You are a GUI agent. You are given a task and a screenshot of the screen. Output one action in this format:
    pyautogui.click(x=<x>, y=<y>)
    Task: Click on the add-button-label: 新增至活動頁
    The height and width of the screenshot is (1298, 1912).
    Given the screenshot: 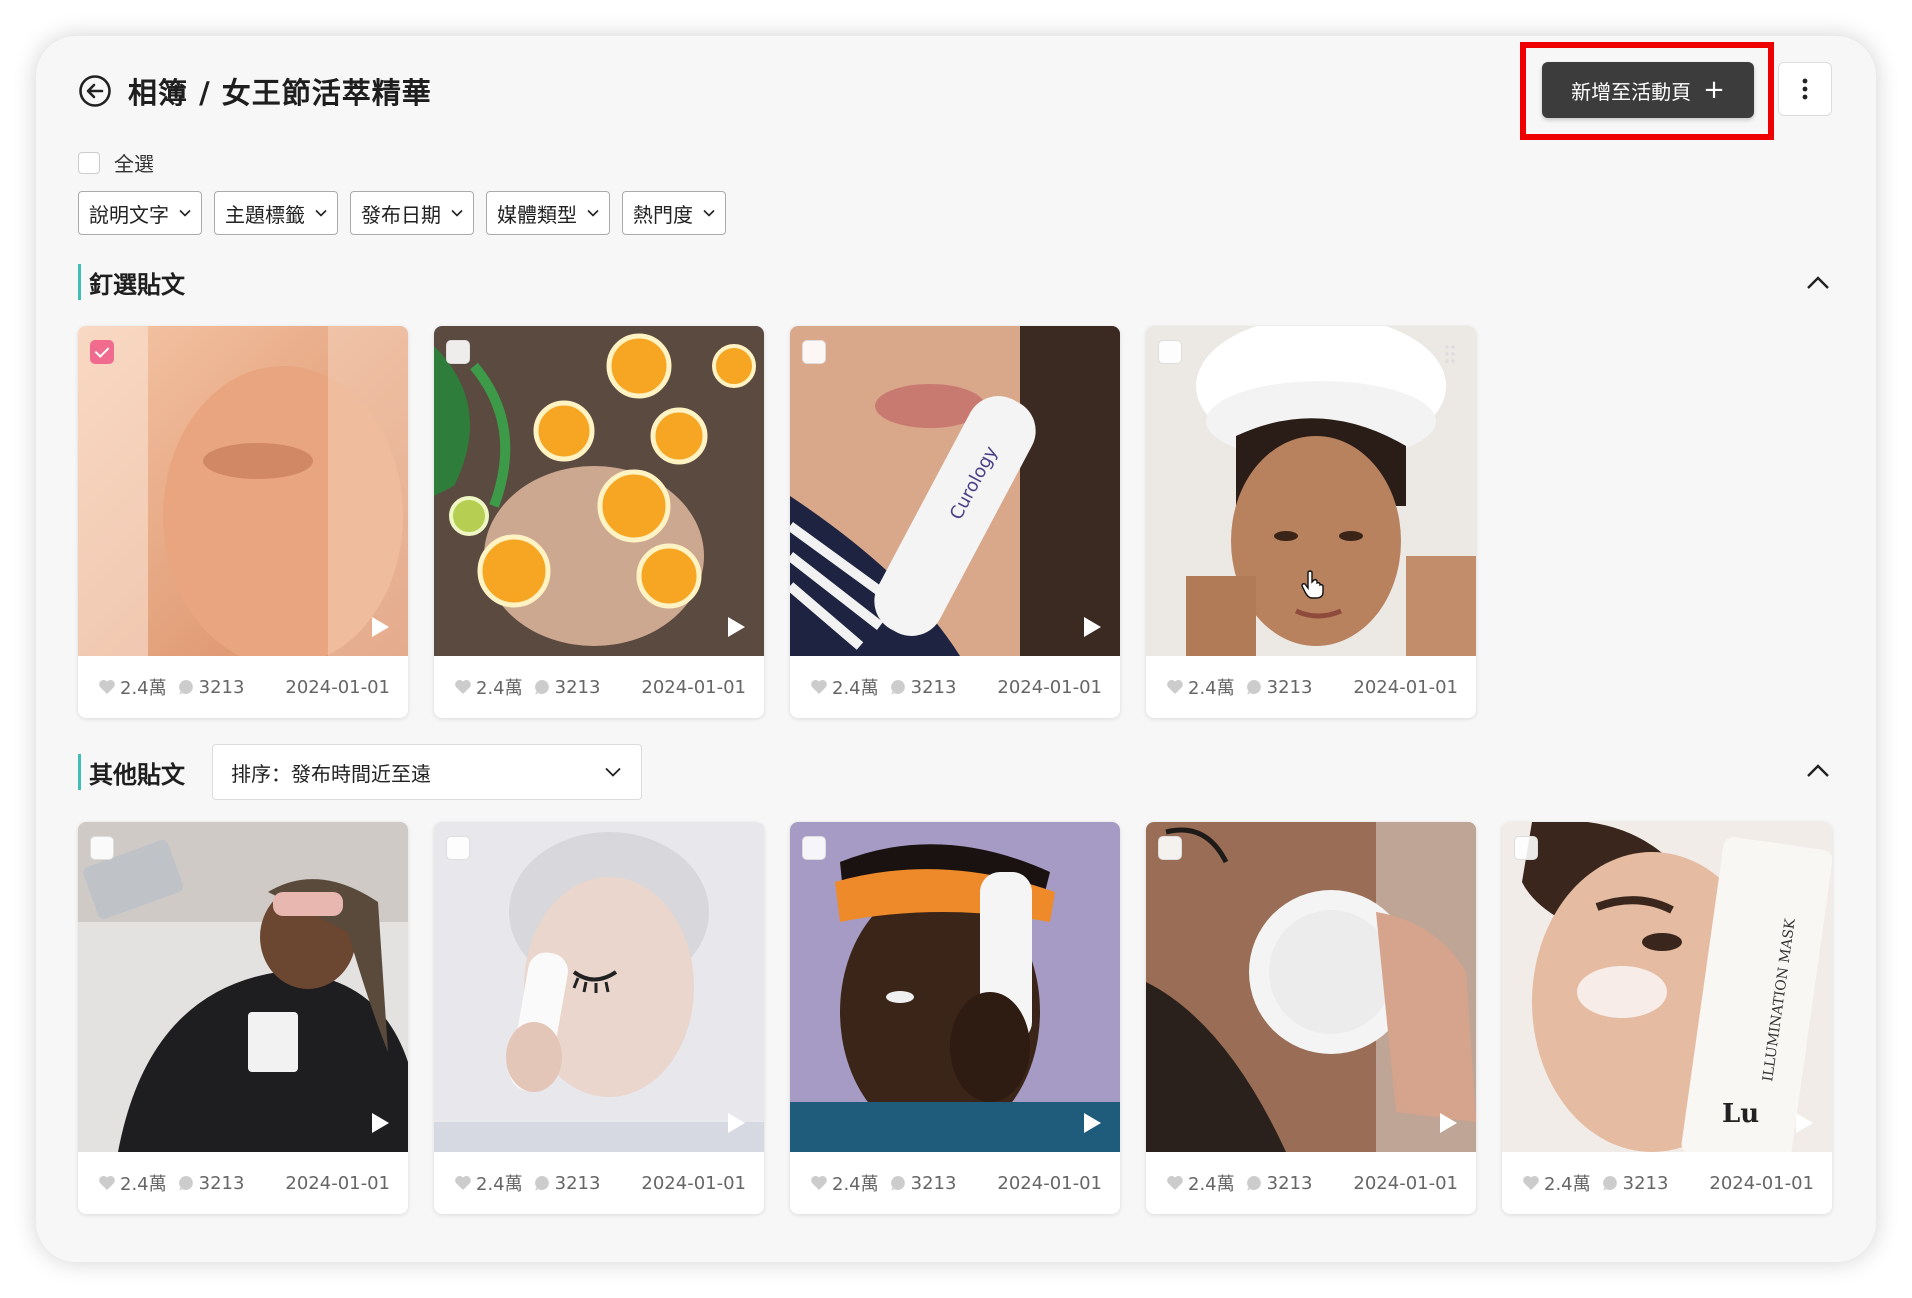 What is the action you would take?
    pyautogui.click(x=1631, y=91)
    